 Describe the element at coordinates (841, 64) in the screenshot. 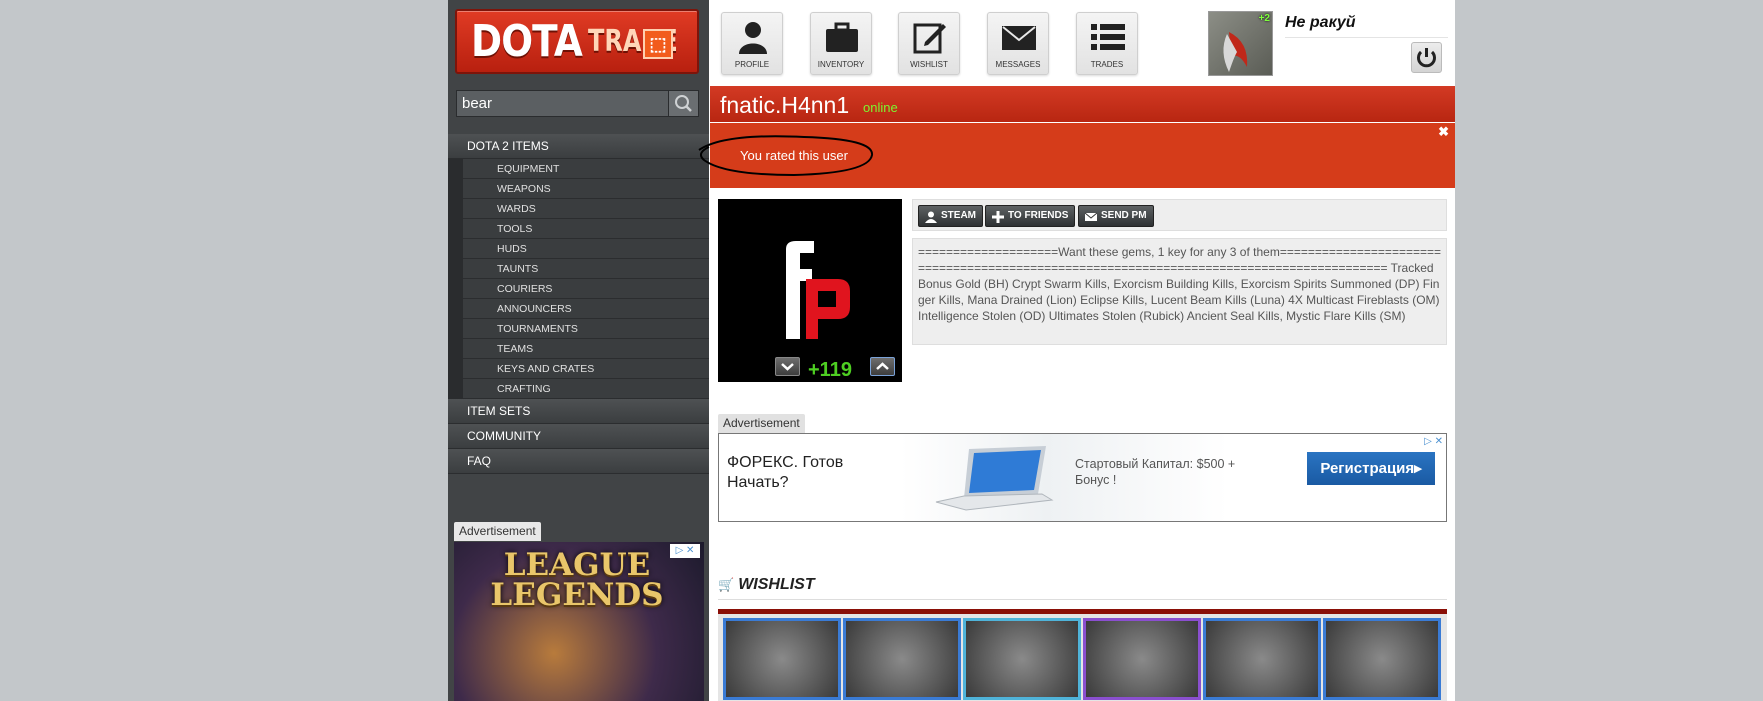

I see `toolbar-inventory-label: INVENTORY` at that location.